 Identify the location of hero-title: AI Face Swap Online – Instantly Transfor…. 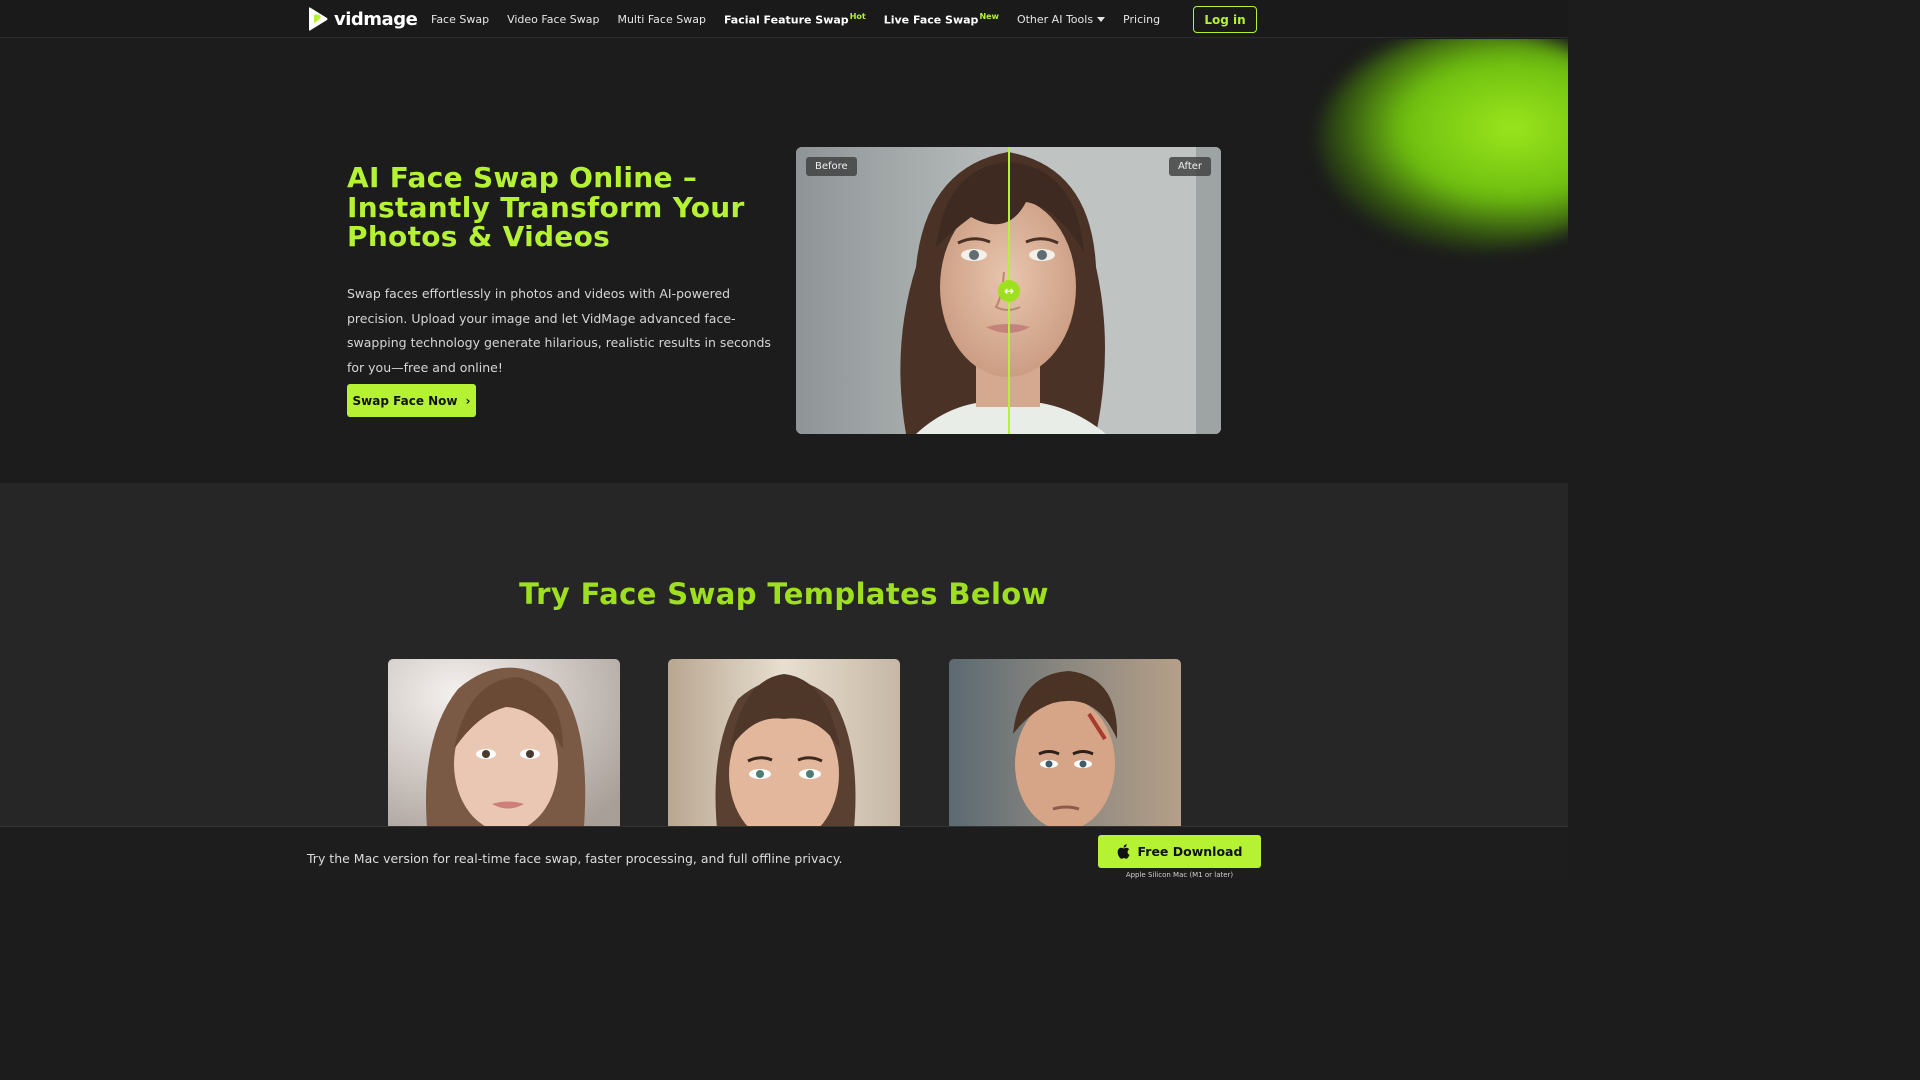
(546, 207).